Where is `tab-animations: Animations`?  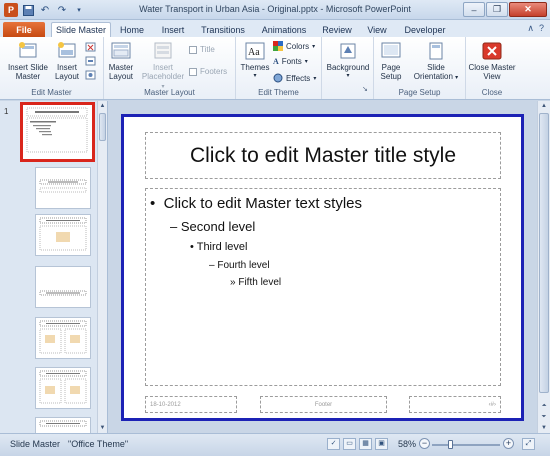 tab-animations: Animations is located at coordinates (284, 29).